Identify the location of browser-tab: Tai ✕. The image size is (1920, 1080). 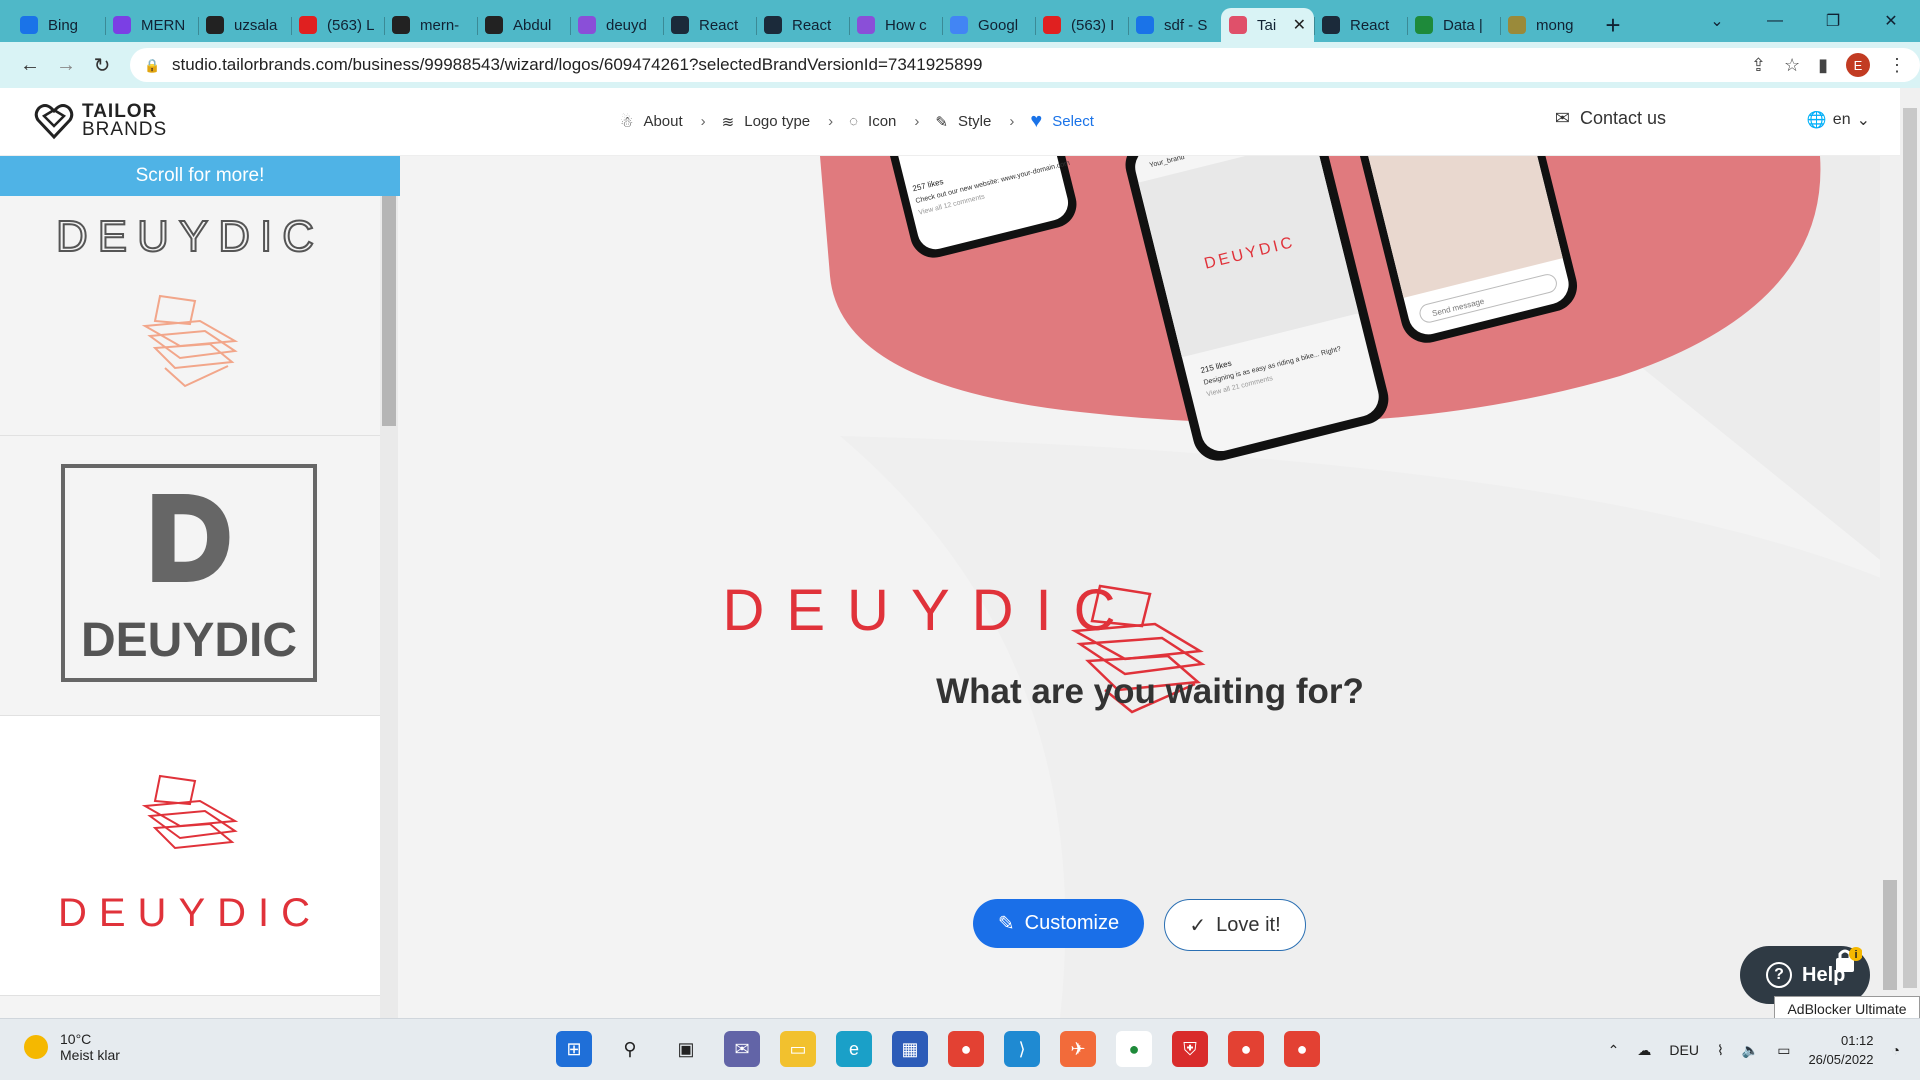
(1267, 25).